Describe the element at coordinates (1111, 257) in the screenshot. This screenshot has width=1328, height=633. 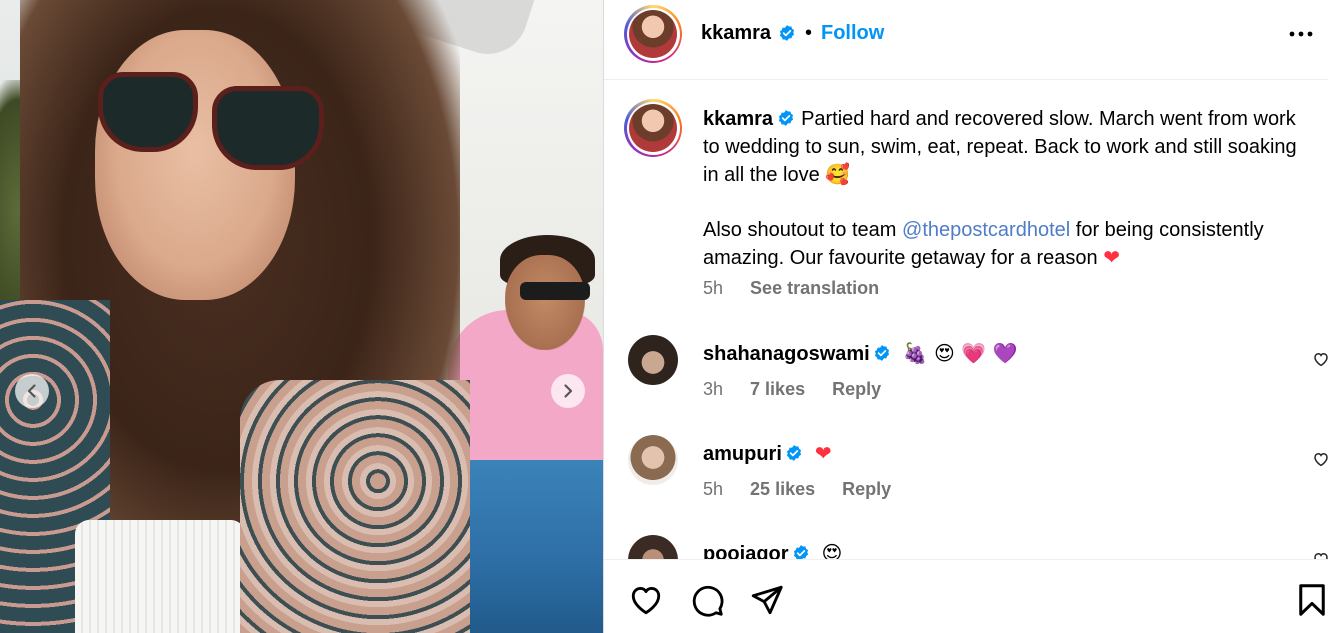
I see `red-heart-emoji: ❤` at that location.